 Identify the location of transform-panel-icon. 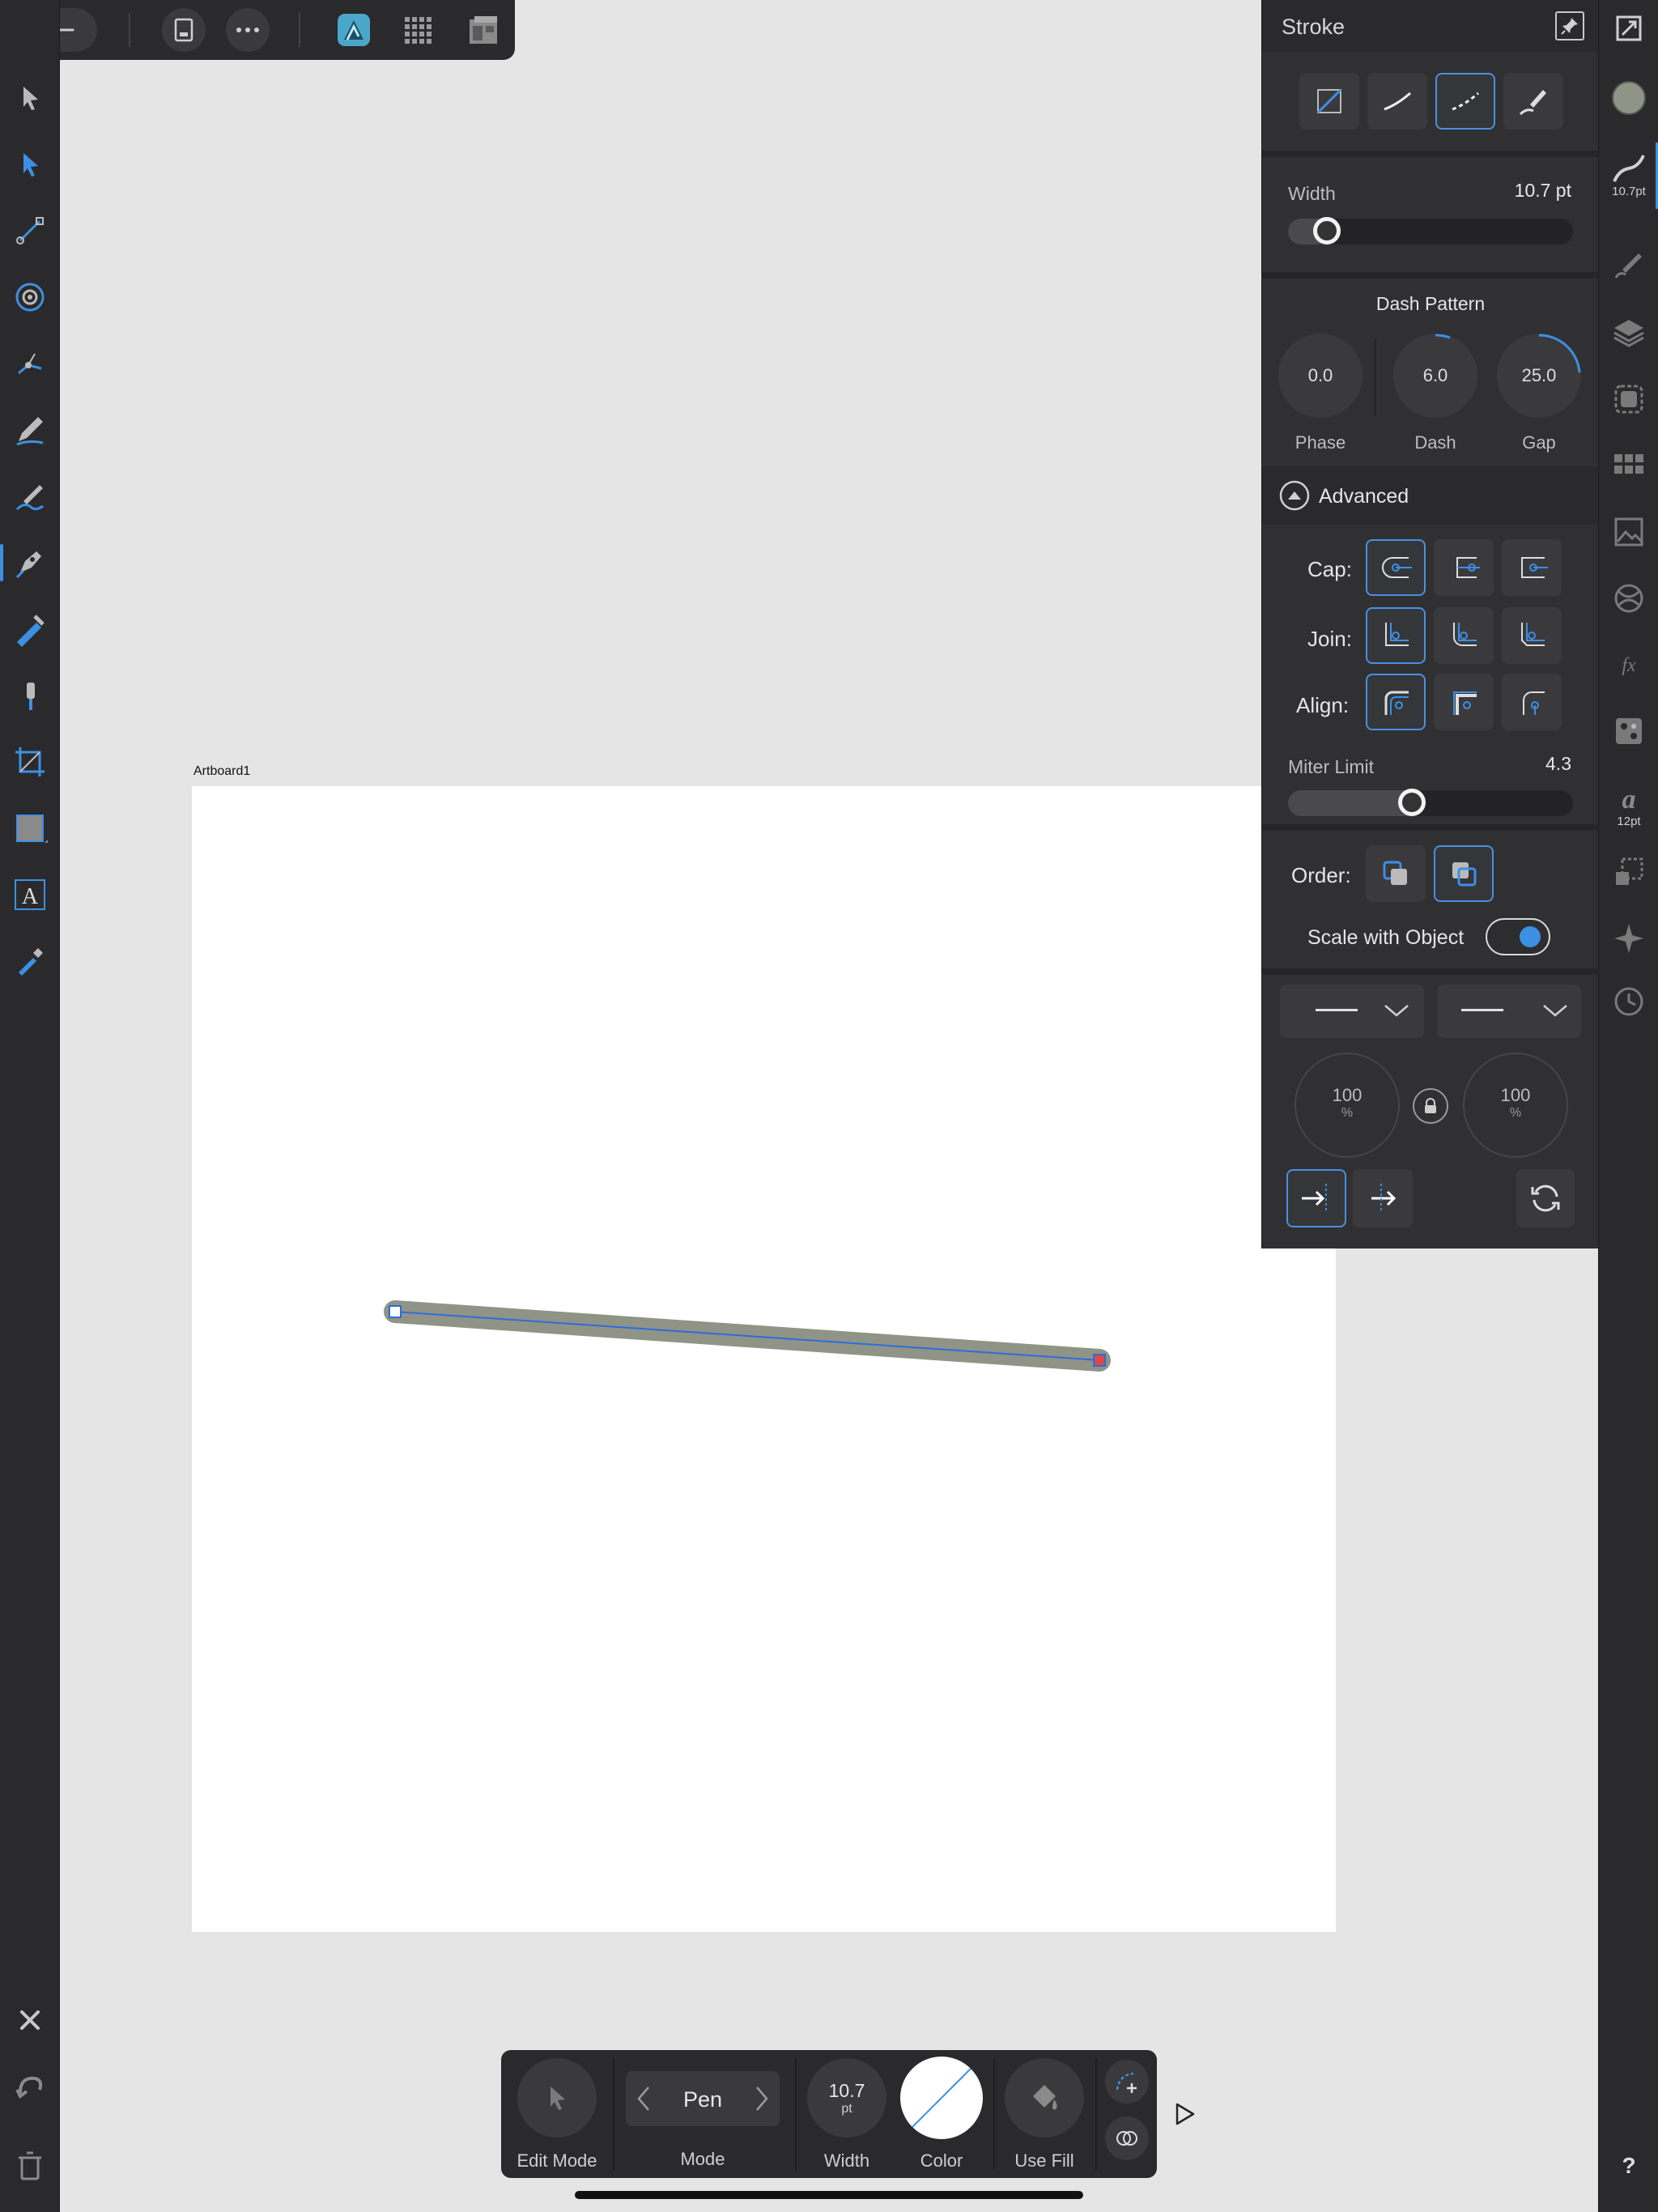
(1629, 871).